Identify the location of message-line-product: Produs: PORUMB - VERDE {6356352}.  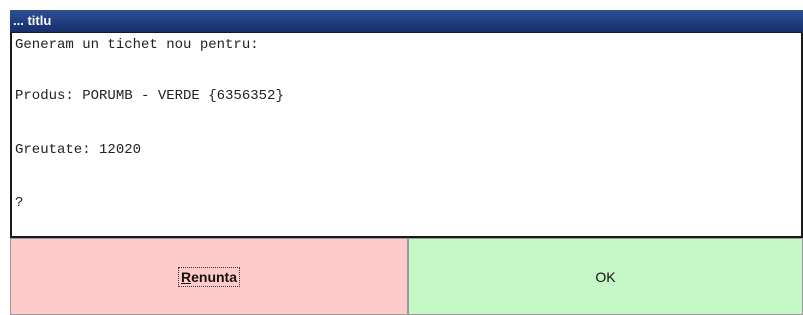
(149, 96).